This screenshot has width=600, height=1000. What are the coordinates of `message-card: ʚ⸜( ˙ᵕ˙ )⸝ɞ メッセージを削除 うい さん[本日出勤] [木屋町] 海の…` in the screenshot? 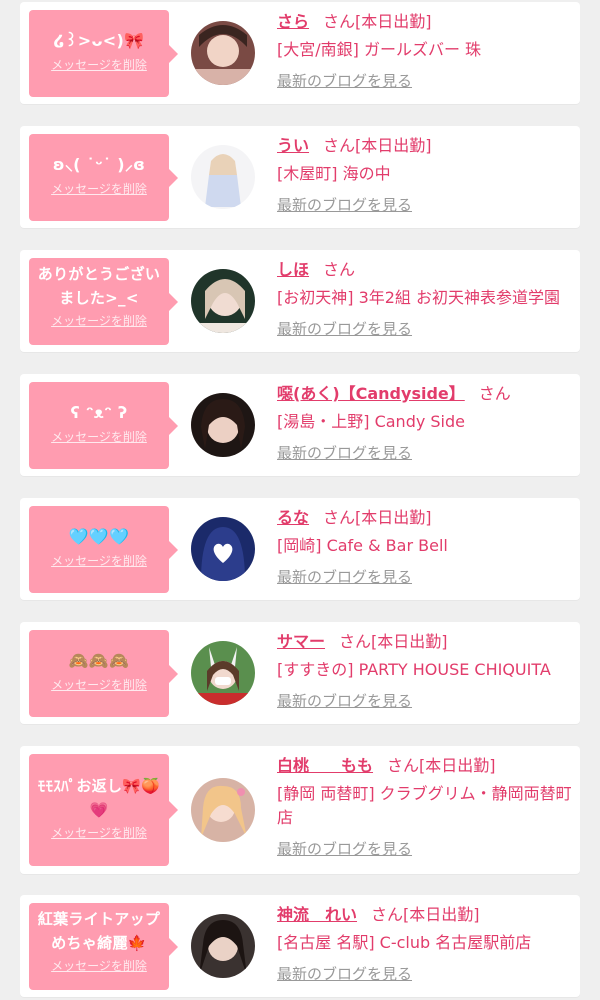 It's located at (300, 177).